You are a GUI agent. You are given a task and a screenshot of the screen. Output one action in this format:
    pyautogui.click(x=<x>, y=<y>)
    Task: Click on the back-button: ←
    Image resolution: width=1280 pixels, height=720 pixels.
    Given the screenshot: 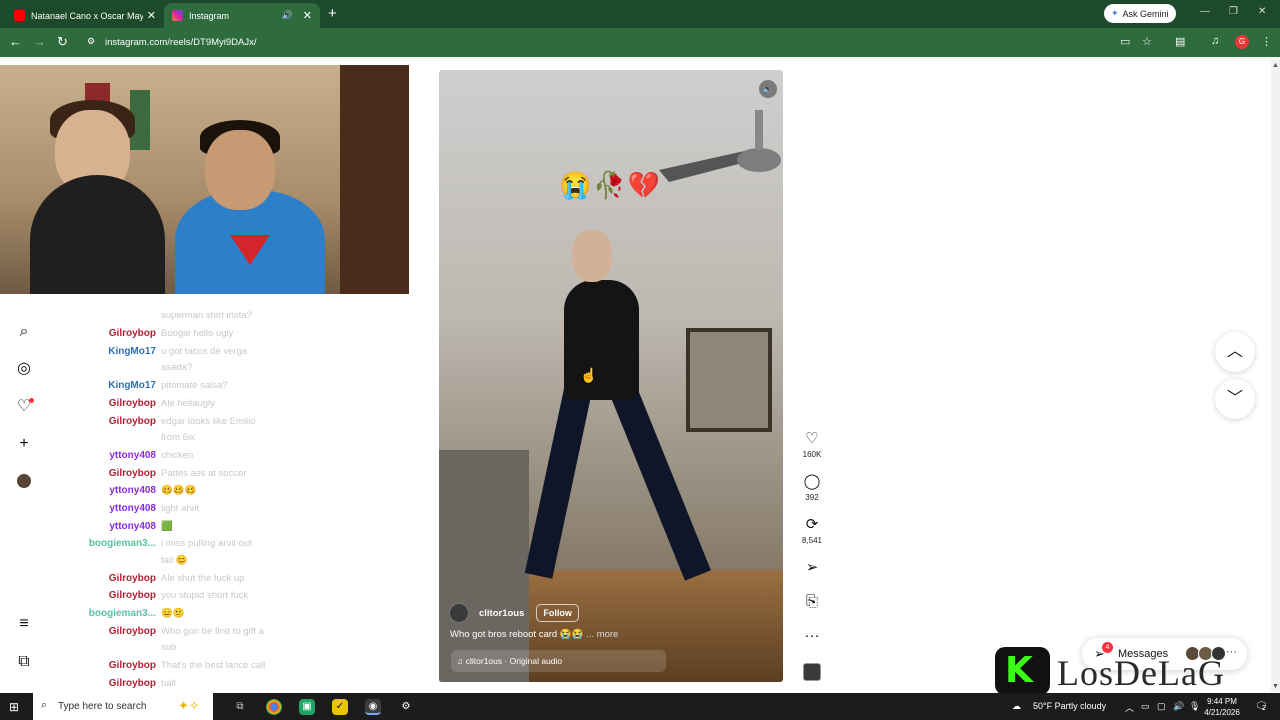 What is the action you would take?
    pyautogui.click(x=15, y=41)
    